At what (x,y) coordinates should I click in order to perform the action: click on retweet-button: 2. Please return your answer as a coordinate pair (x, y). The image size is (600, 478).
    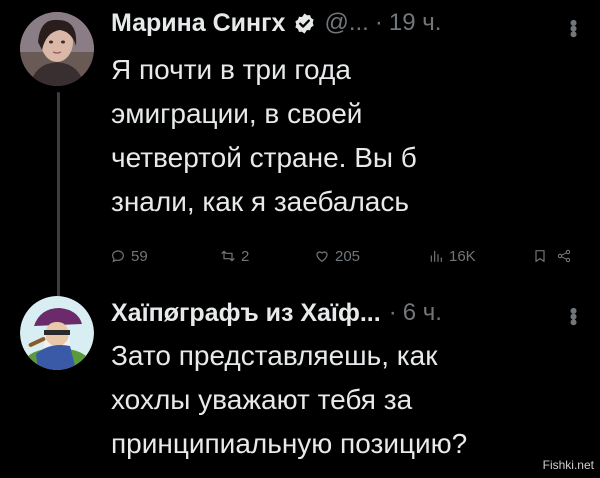
    Looking at the image, I should click on (234, 256).